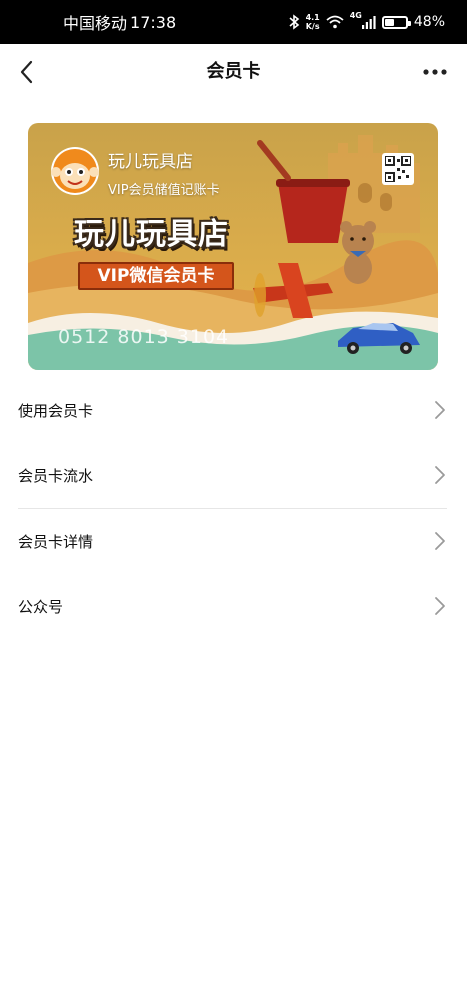 Image resolution: width=467 pixels, height=1000 pixels. What do you see at coordinates (151, 234) in the screenshot?
I see `card-big-title: 玩儿玩具店` at bounding box center [151, 234].